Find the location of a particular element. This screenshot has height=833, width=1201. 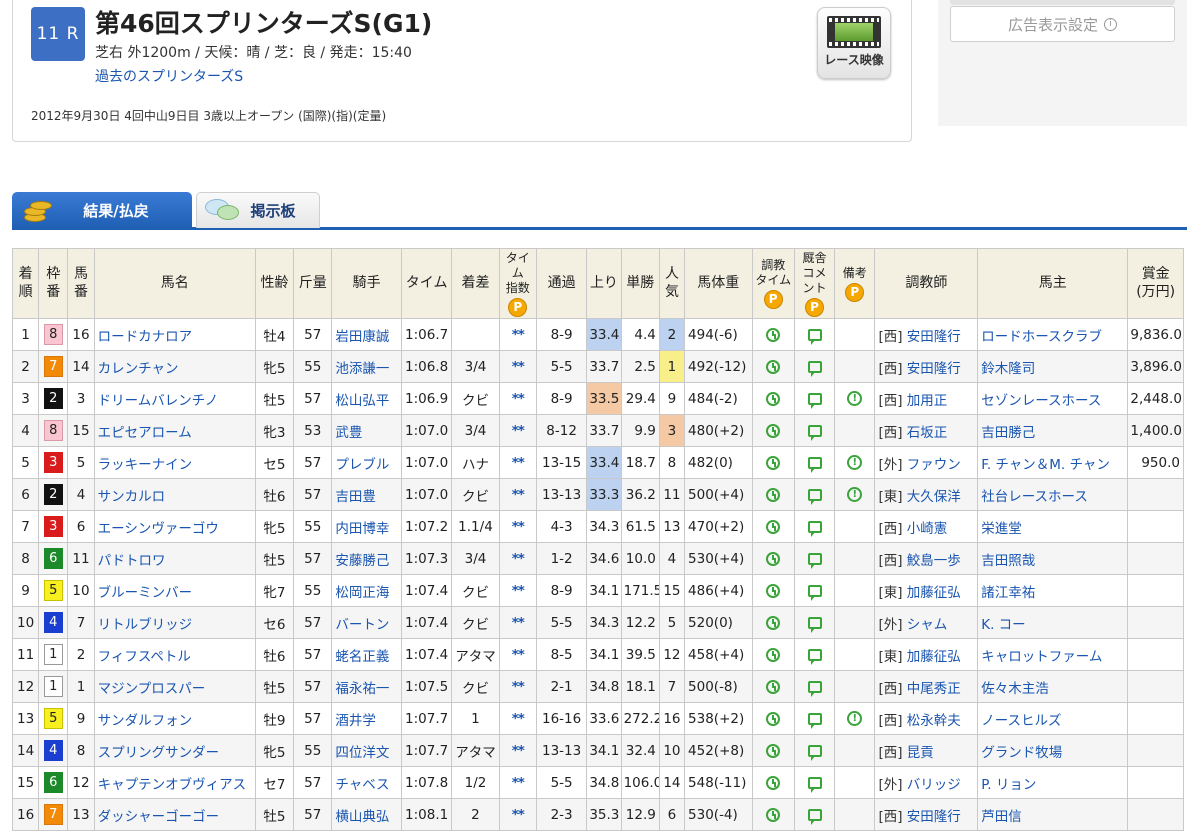

owner-link: グランド牧場 is located at coordinates (1021, 753).